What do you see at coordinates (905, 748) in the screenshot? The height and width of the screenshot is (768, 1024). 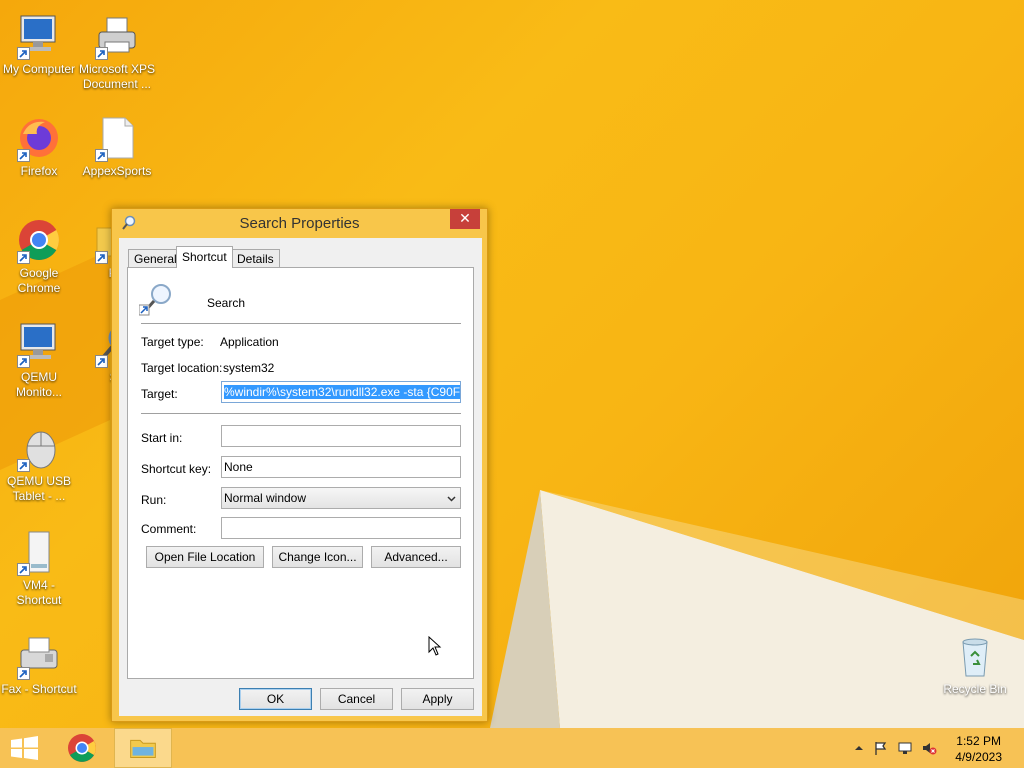 I see `network-icon` at bounding box center [905, 748].